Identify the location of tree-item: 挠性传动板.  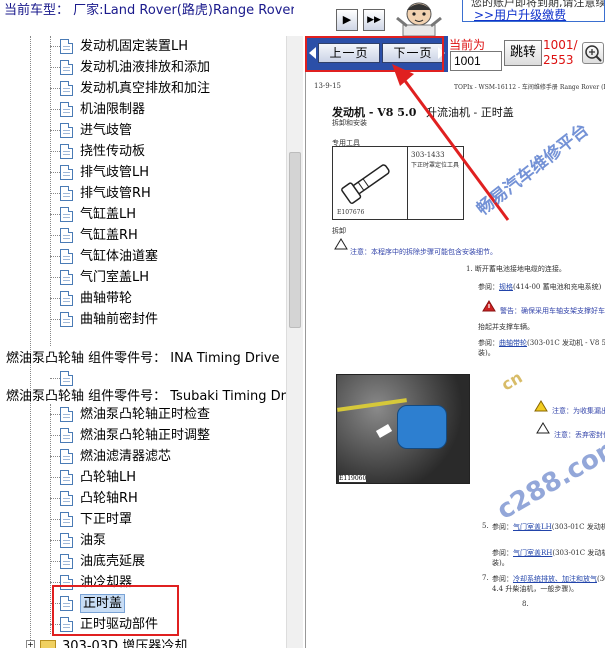
(143, 151).